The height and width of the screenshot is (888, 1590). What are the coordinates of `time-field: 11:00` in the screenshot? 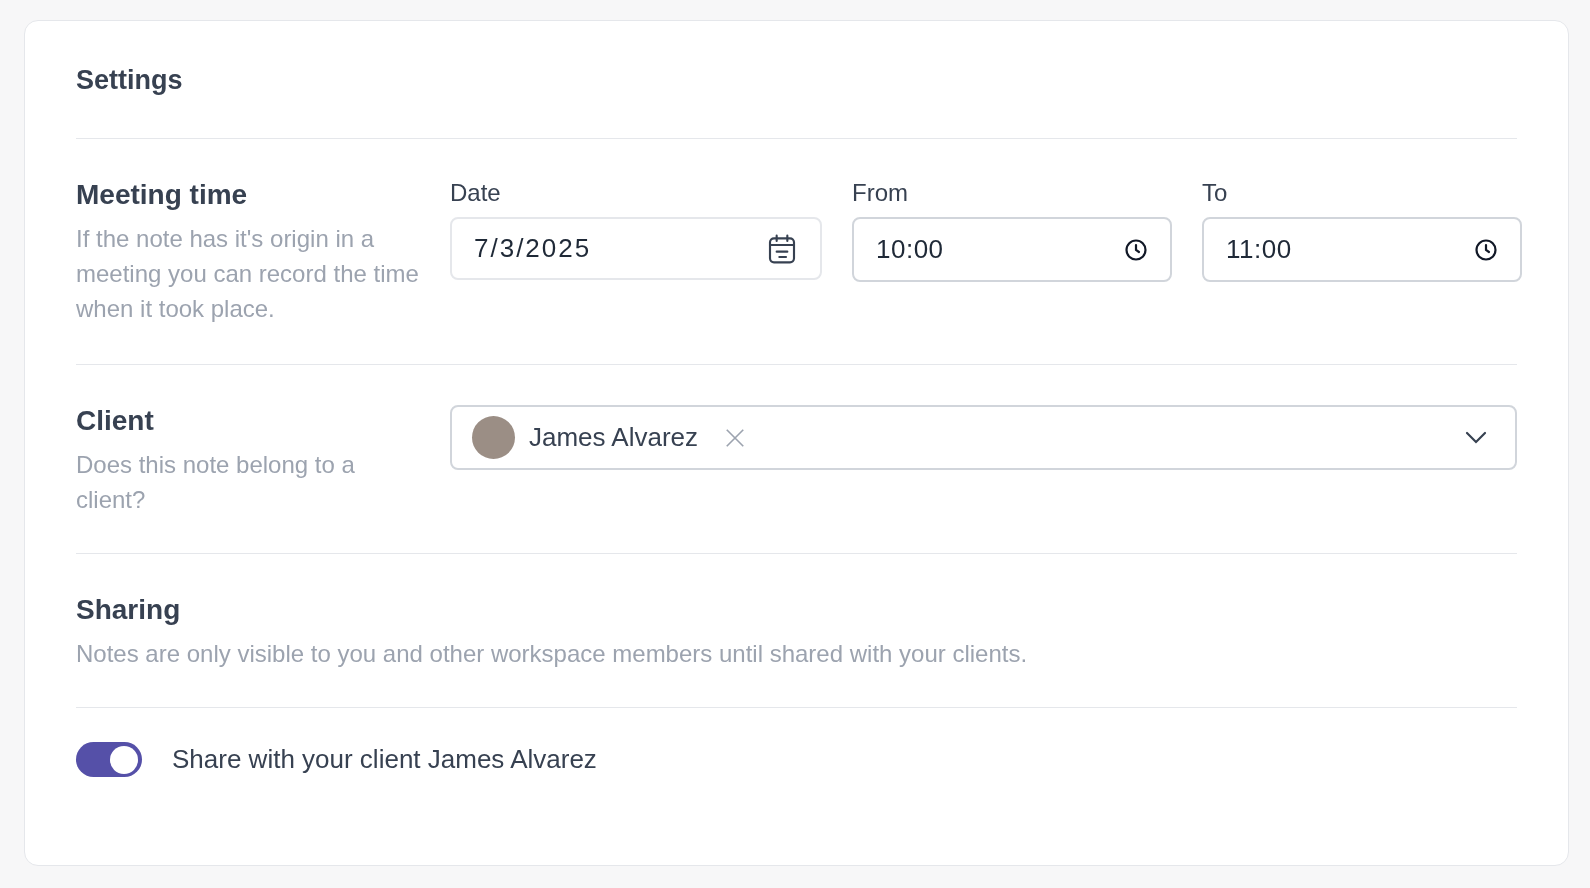 It's located at (1362, 249).